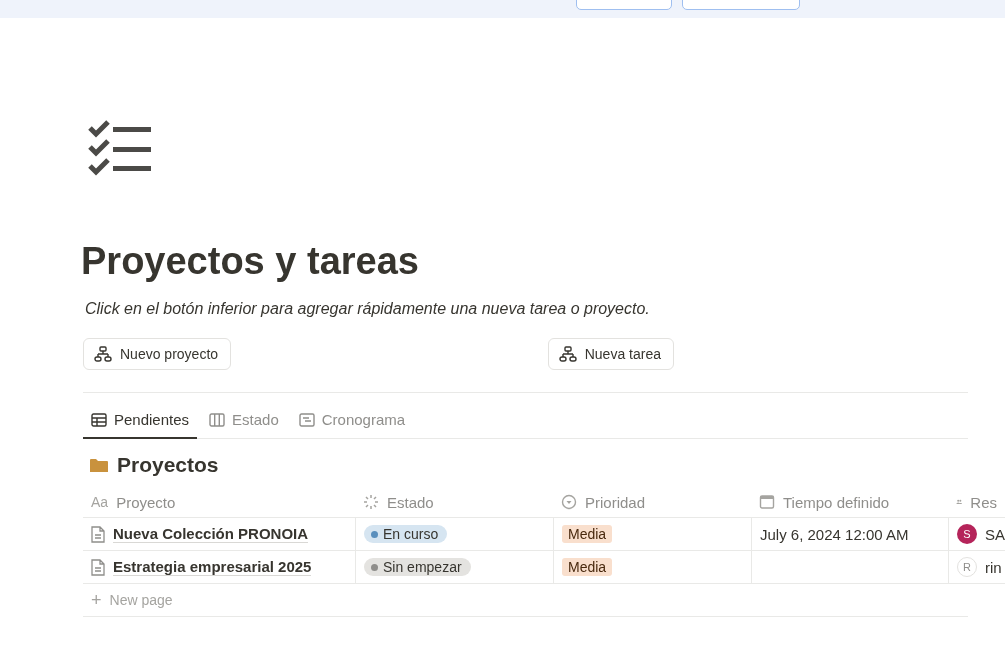 The width and height of the screenshot is (1005, 663). What do you see at coordinates (410, 502) in the screenshot?
I see `column-label: Estado` at bounding box center [410, 502].